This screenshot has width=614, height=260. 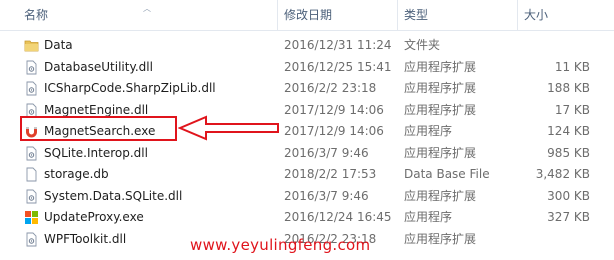 I want to click on exe-app-icon, so click(x=31, y=217).